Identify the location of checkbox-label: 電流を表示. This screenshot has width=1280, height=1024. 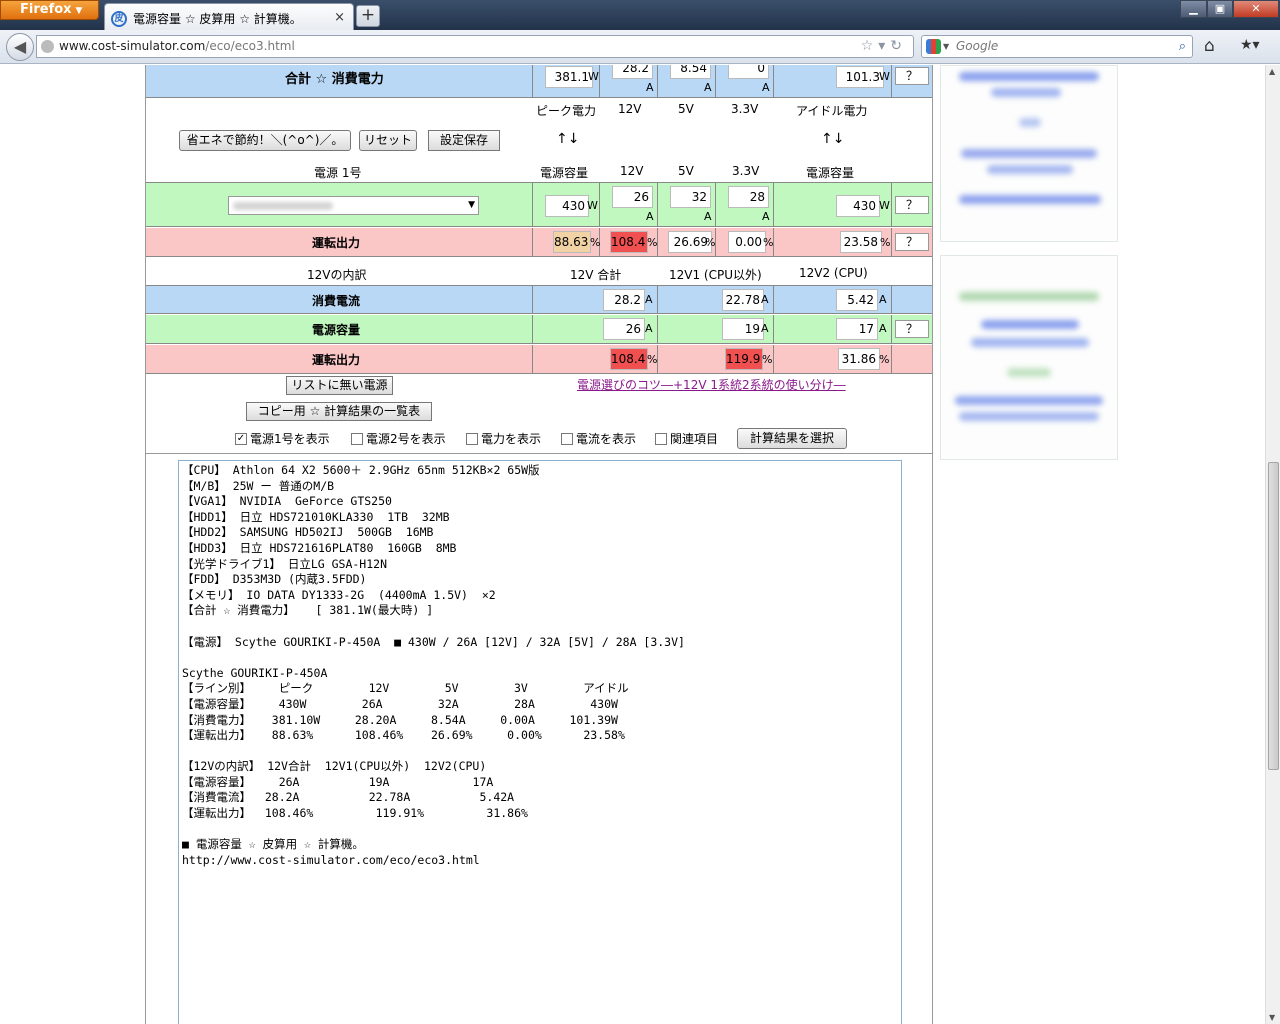
(606, 439).